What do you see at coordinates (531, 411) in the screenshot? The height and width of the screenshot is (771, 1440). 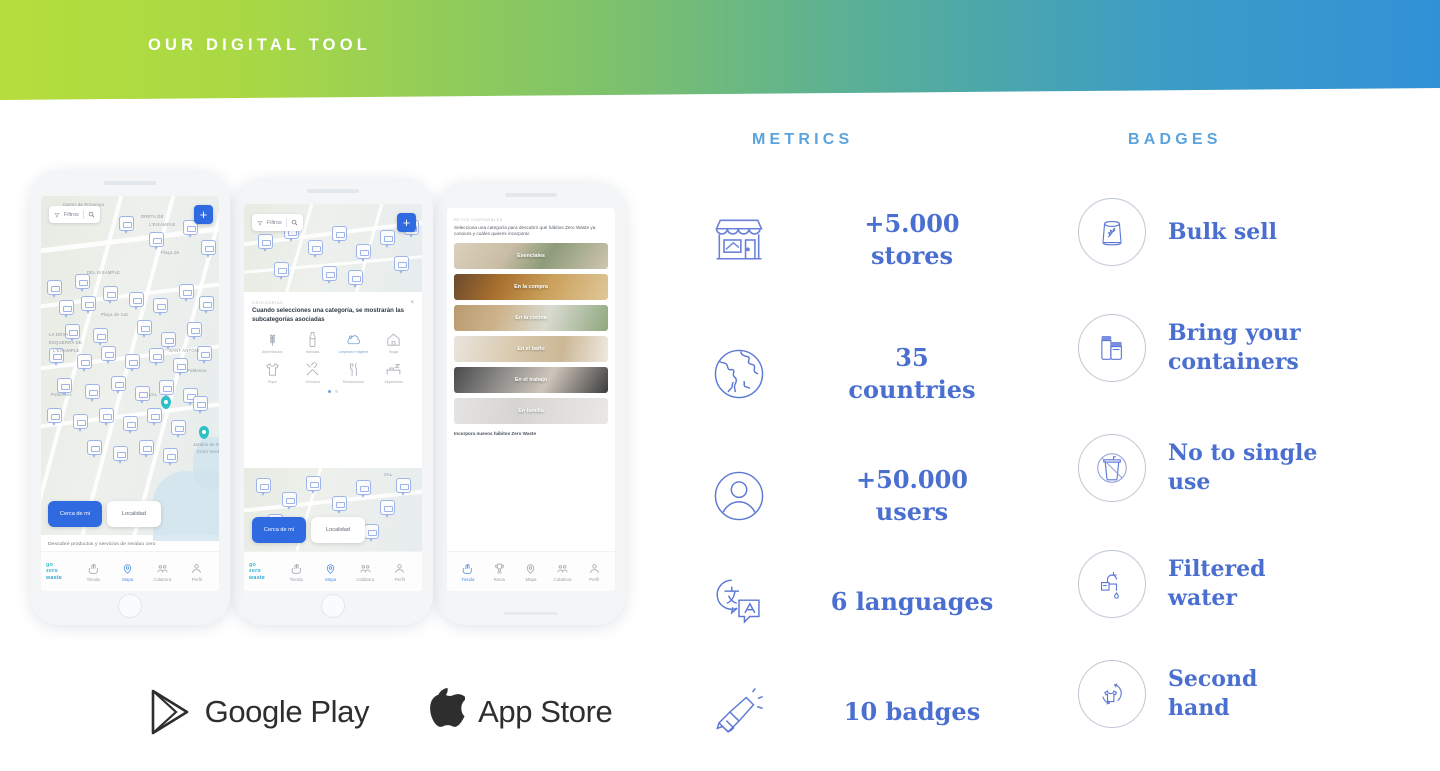 I see `habit-card: En familia` at bounding box center [531, 411].